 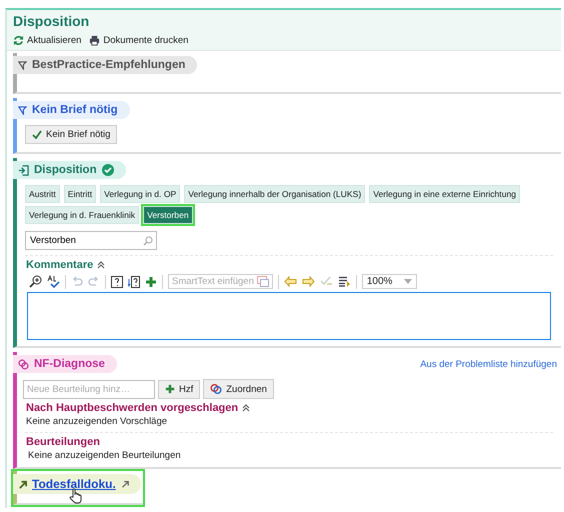 I want to click on comments-heading: Kommentare, so click(x=60, y=265).